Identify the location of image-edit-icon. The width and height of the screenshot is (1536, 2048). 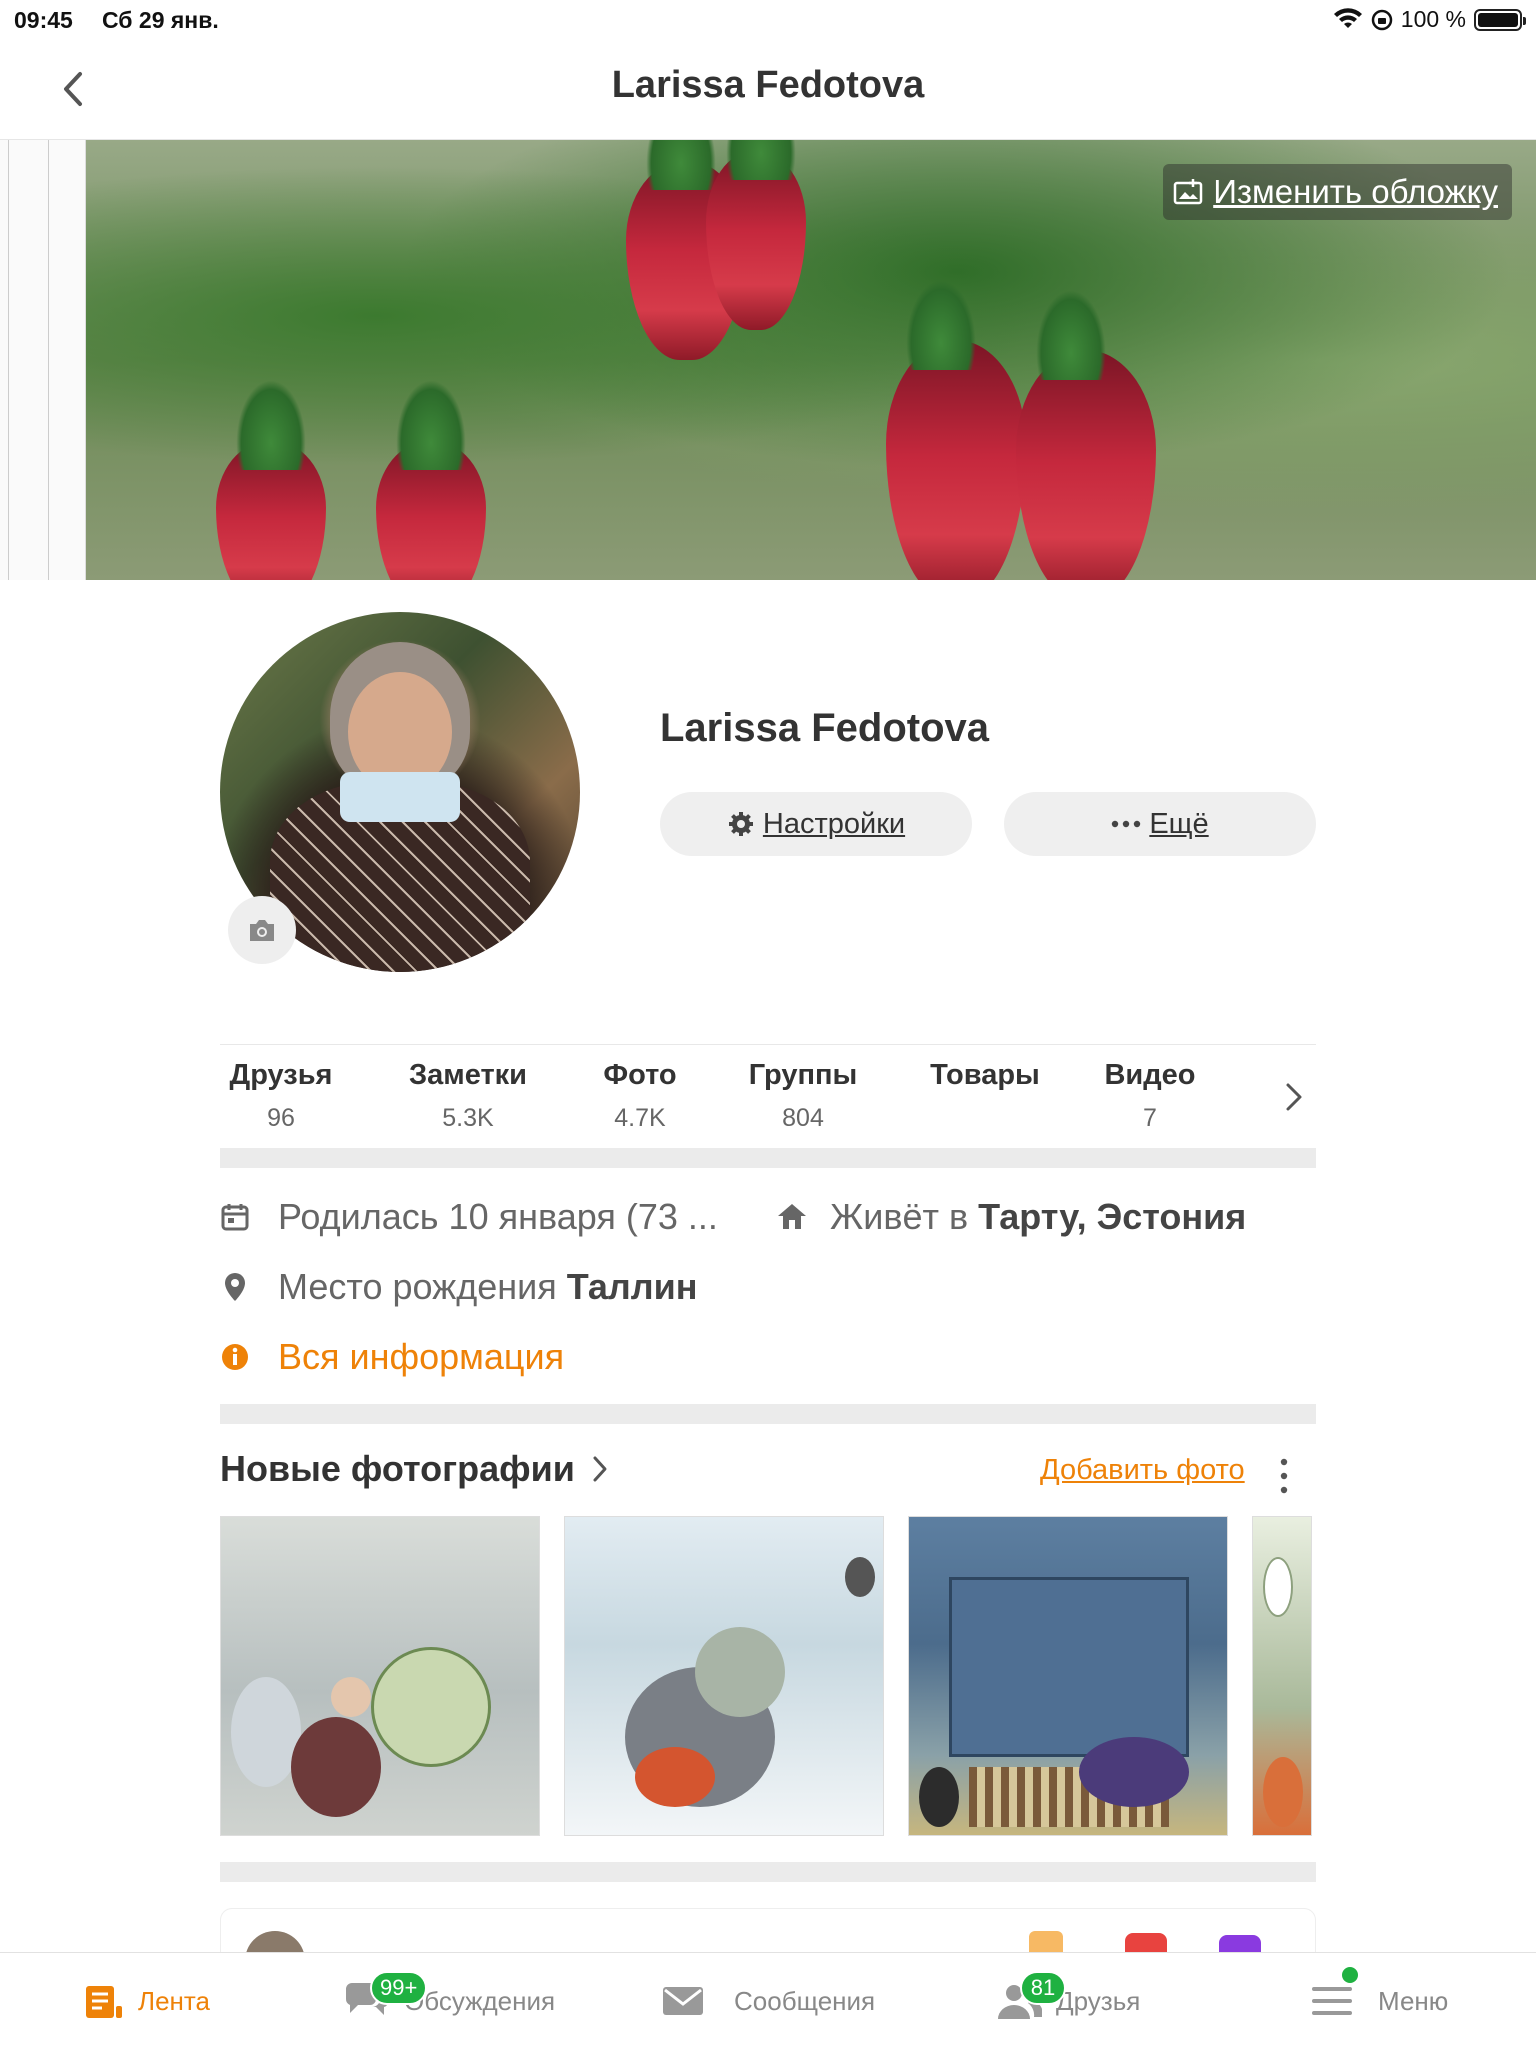
(1188, 192).